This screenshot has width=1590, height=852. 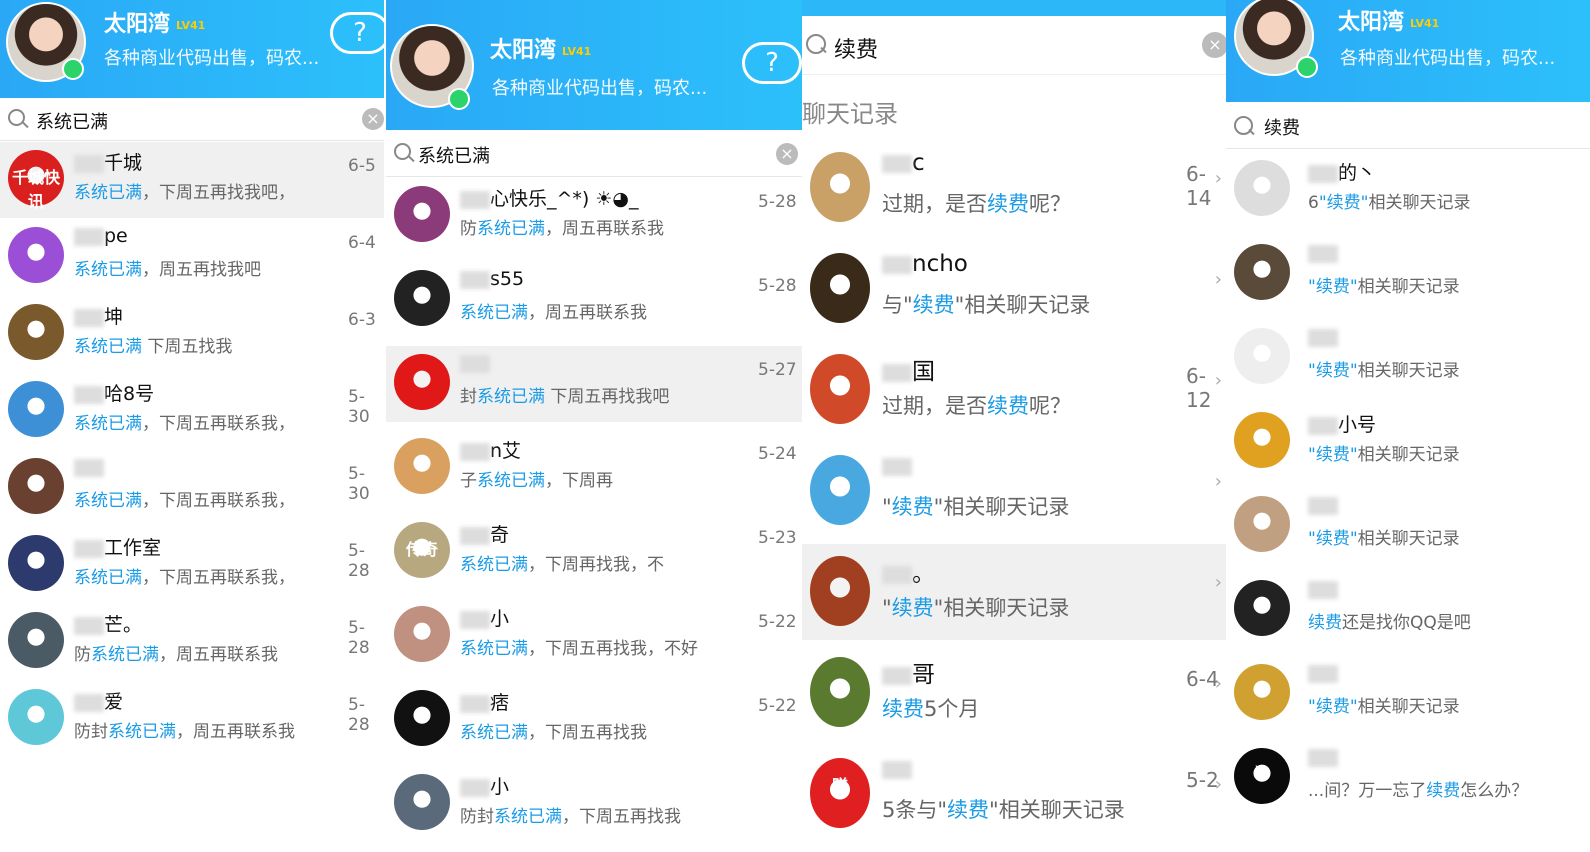 What do you see at coordinates (154, 22) in the screenshot?
I see `profile-name: 太阳湾 LV41` at bounding box center [154, 22].